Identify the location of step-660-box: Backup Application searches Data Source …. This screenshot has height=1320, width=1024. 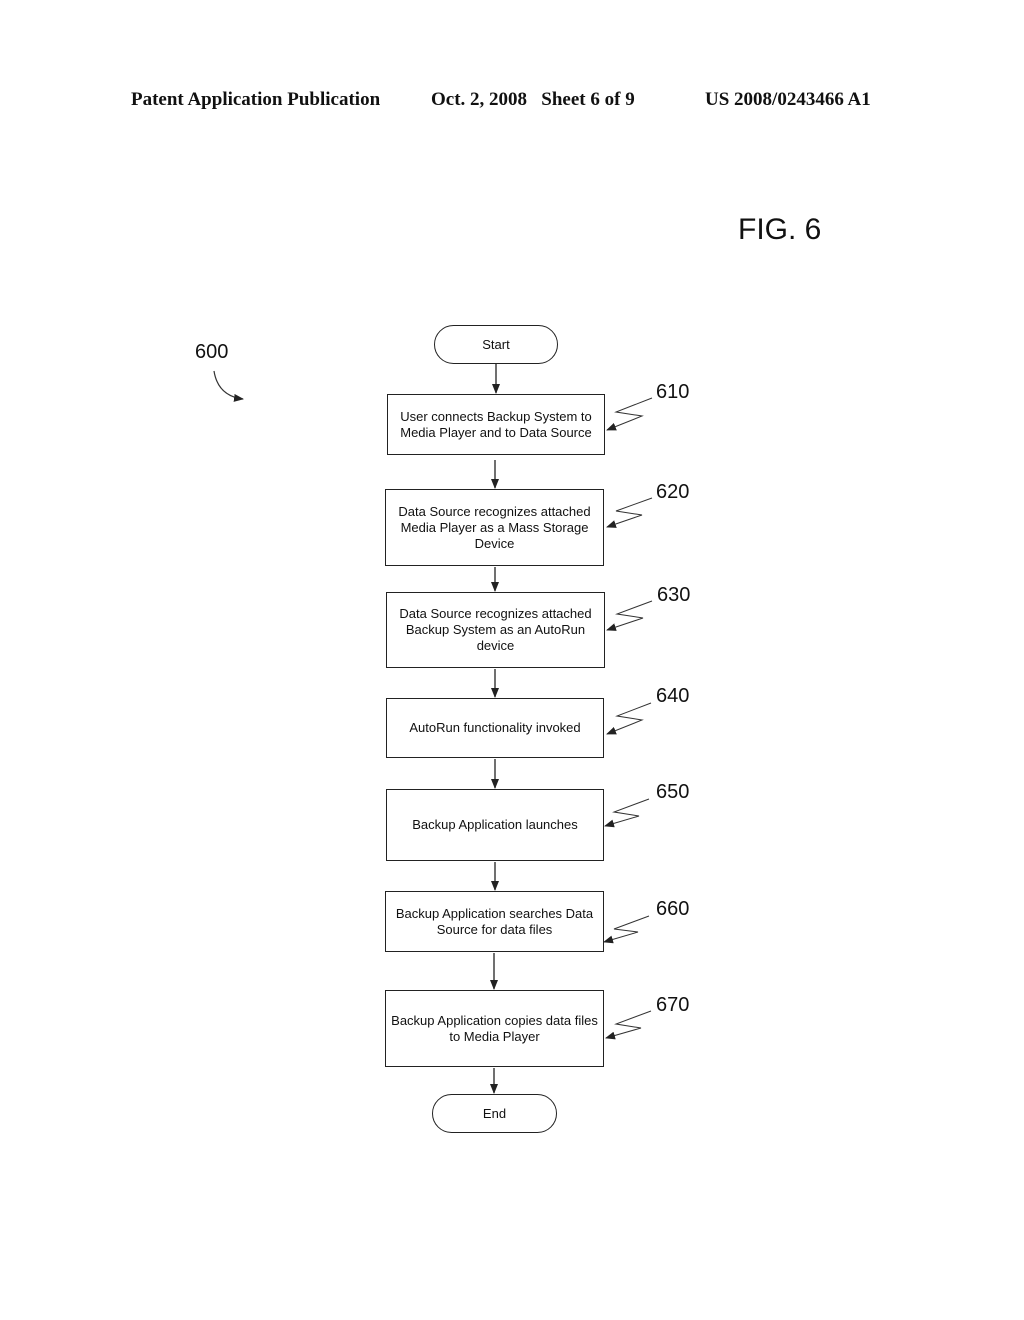
(494, 921).